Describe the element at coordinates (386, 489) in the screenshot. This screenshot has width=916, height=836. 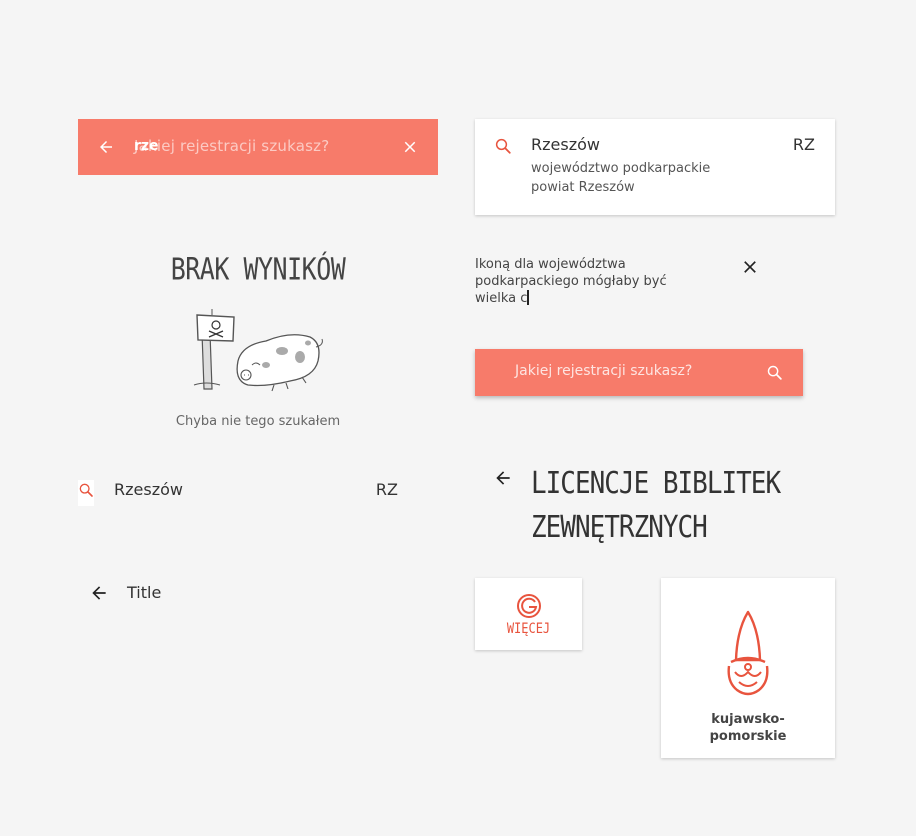
I see `flat-result-code: RZ` at that location.